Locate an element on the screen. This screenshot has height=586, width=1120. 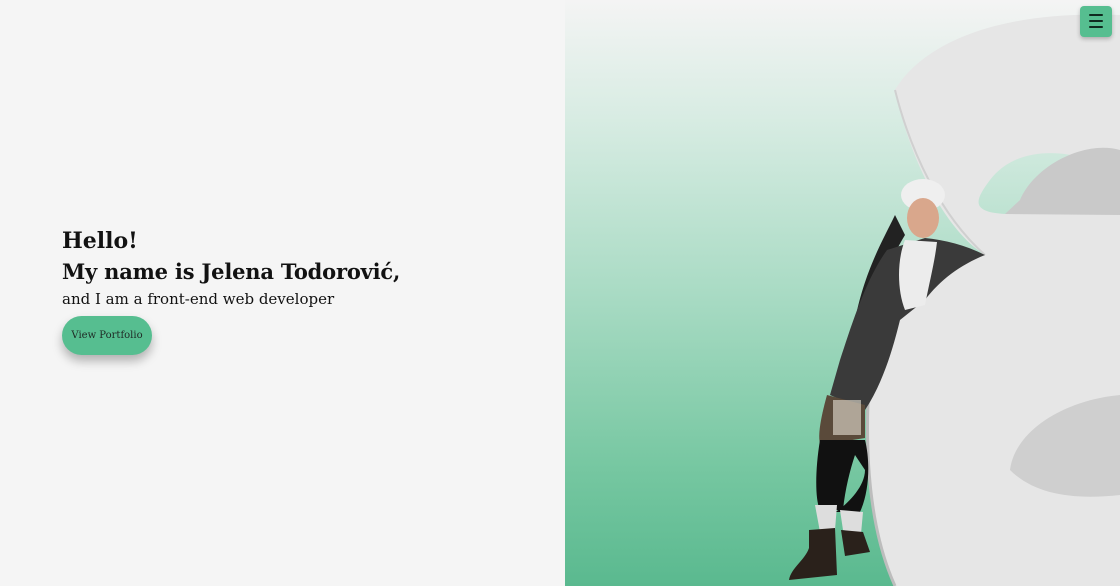
hamburger-menu-icon is located at coordinates (1096, 21).